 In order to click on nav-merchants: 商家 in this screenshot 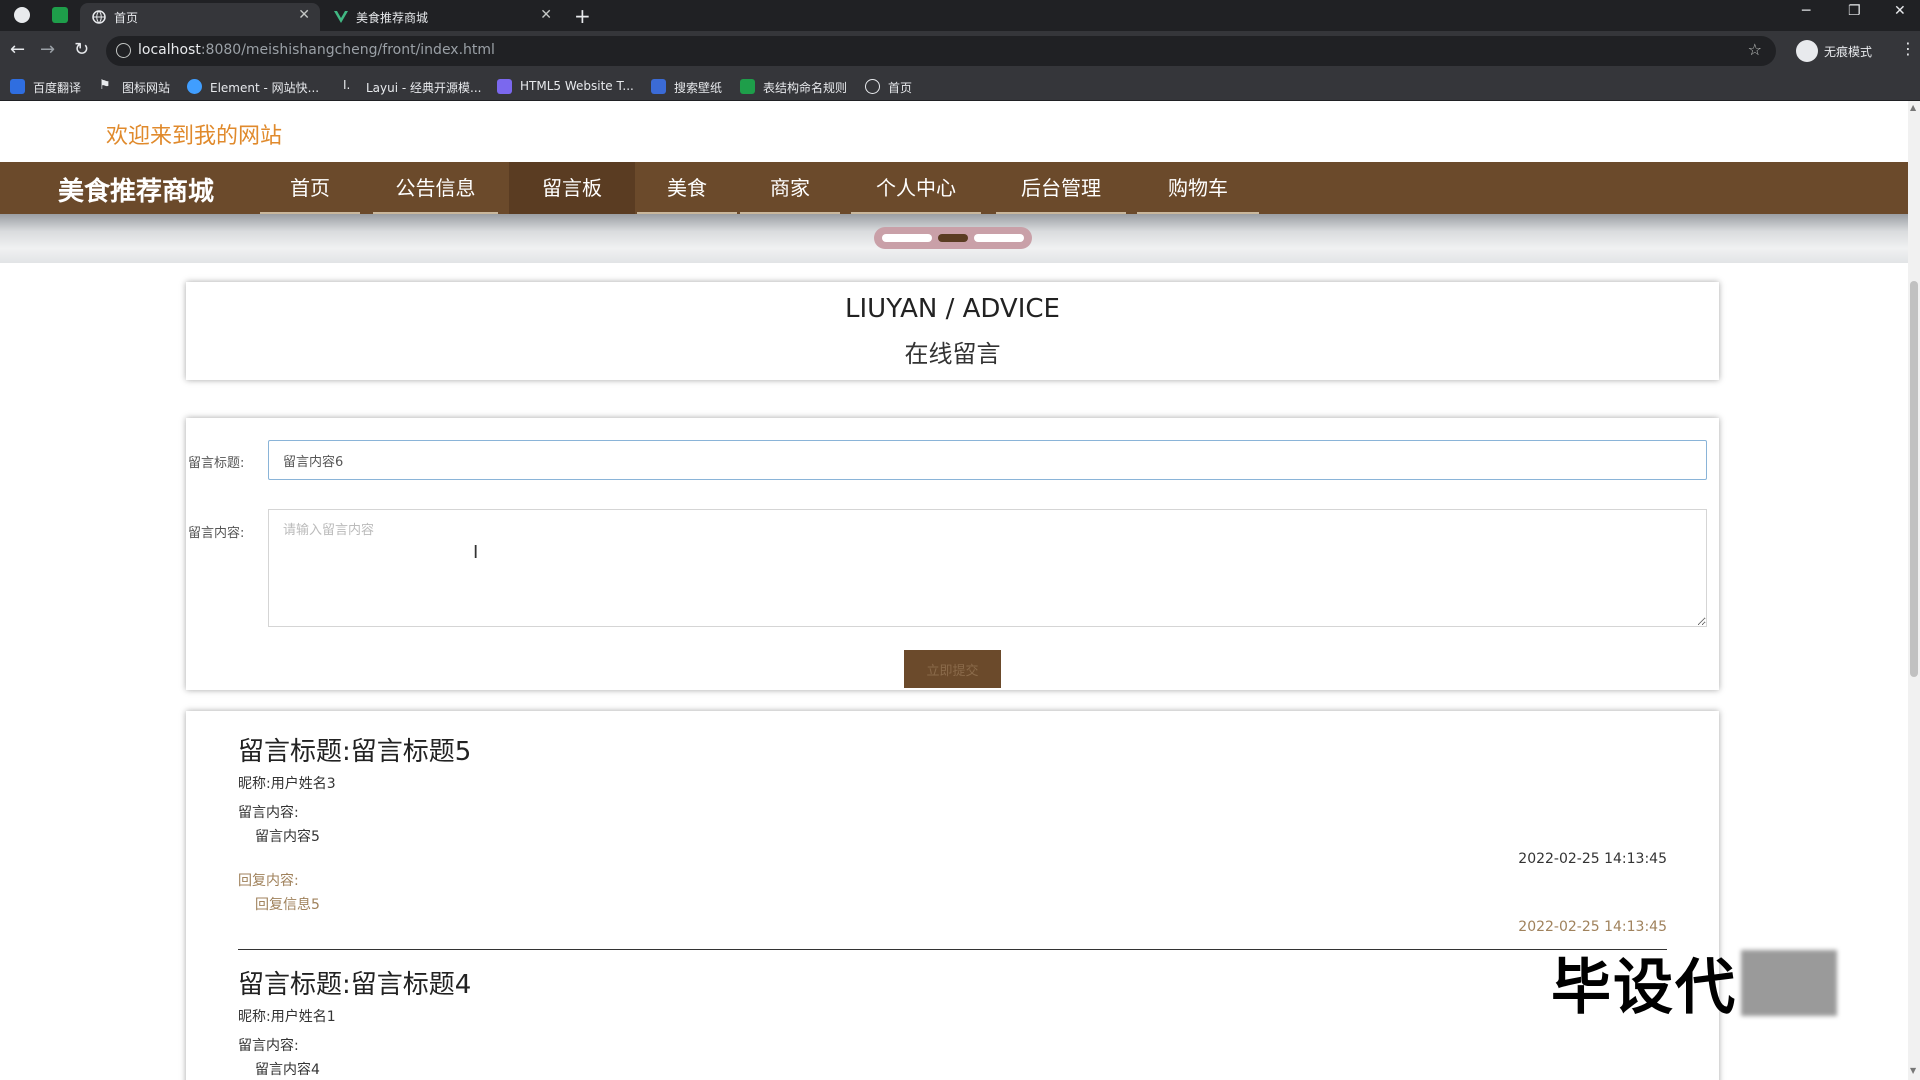, I will do `click(790, 188)`.